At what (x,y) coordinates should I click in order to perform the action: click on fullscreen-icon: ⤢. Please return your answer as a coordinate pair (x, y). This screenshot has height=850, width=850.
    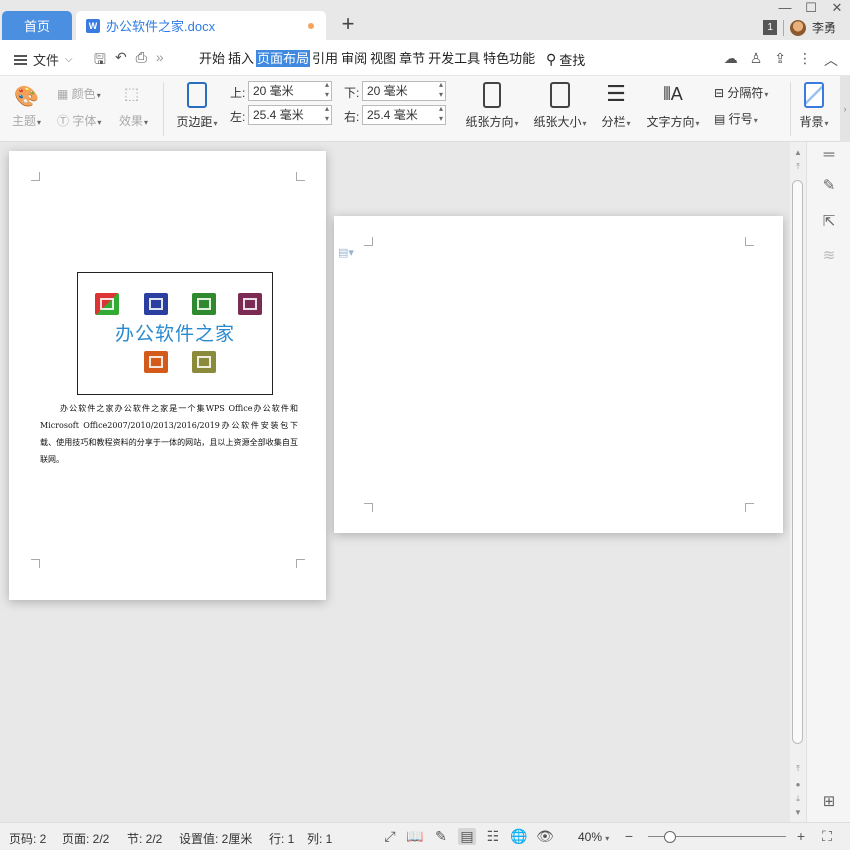
    Looking at the image, I should click on (390, 836).